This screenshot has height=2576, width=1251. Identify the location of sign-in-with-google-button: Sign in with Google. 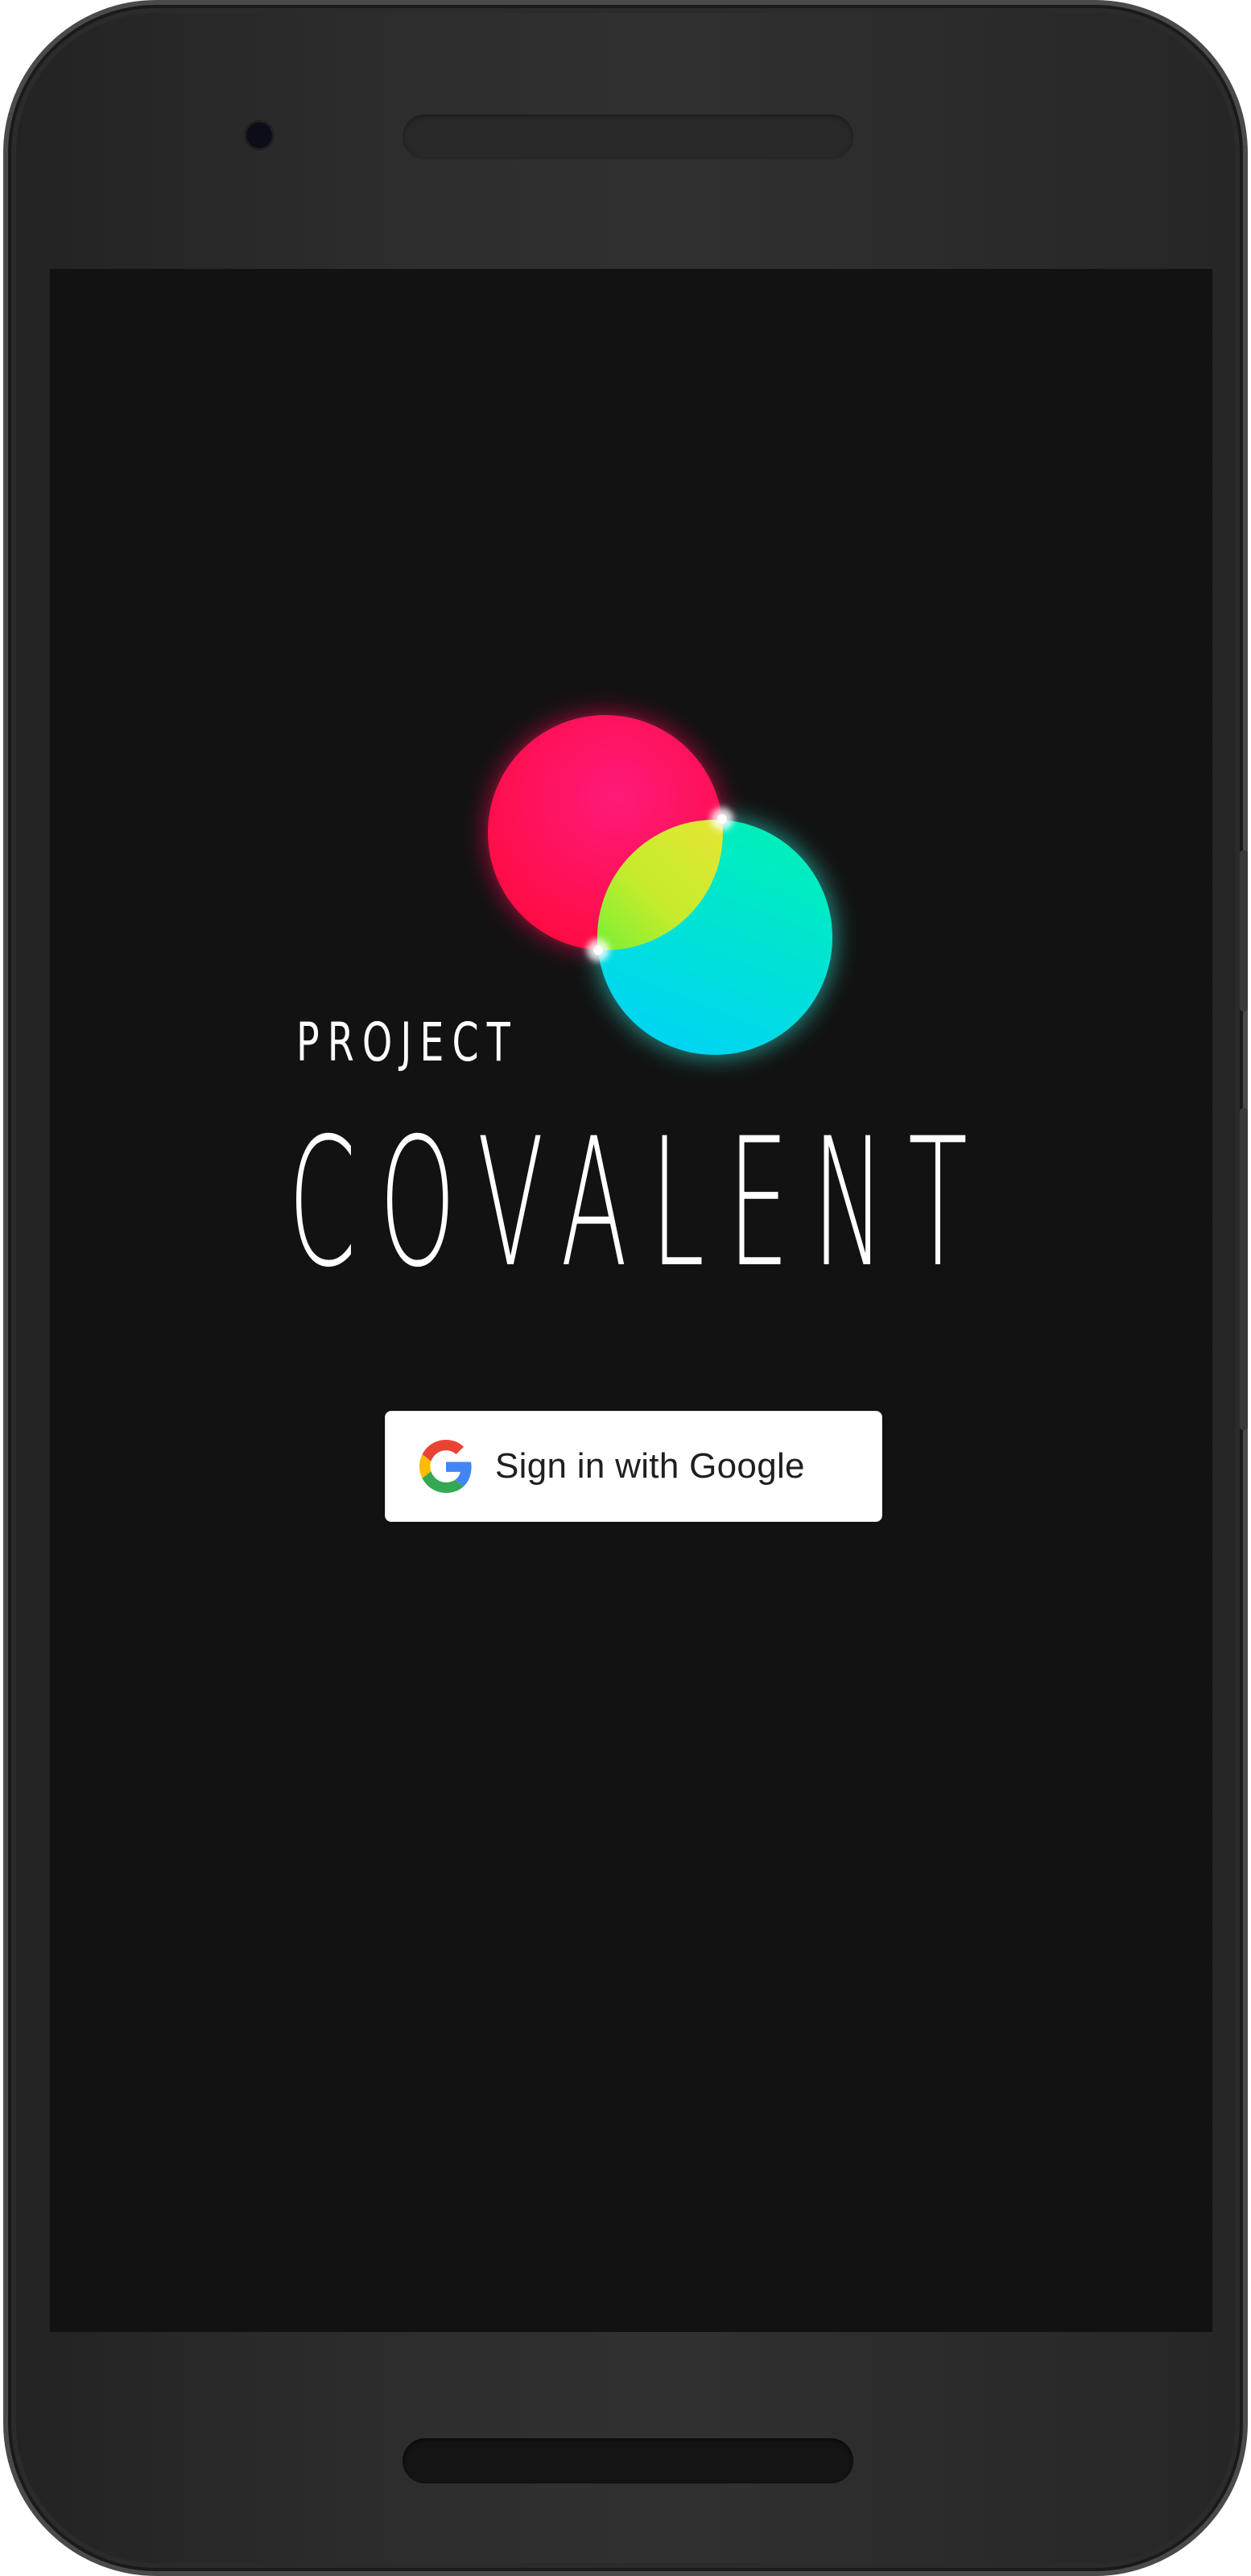
(633, 1466).